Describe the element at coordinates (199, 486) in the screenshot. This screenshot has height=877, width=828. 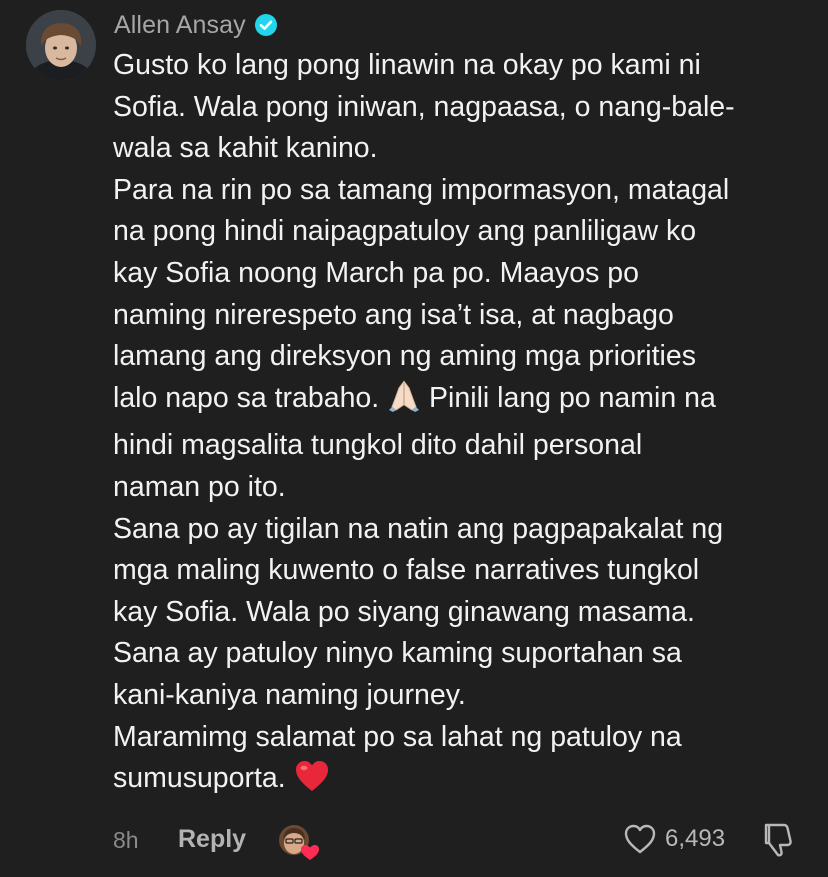
I see `comment-line: naman po ito.` at that location.